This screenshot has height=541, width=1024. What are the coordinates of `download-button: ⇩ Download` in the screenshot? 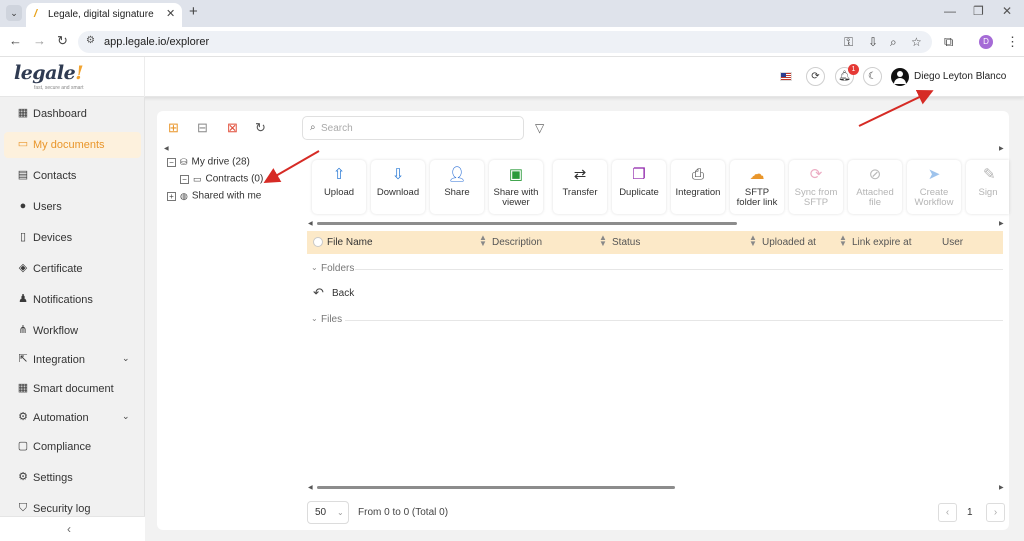 It's located at (398, 187).